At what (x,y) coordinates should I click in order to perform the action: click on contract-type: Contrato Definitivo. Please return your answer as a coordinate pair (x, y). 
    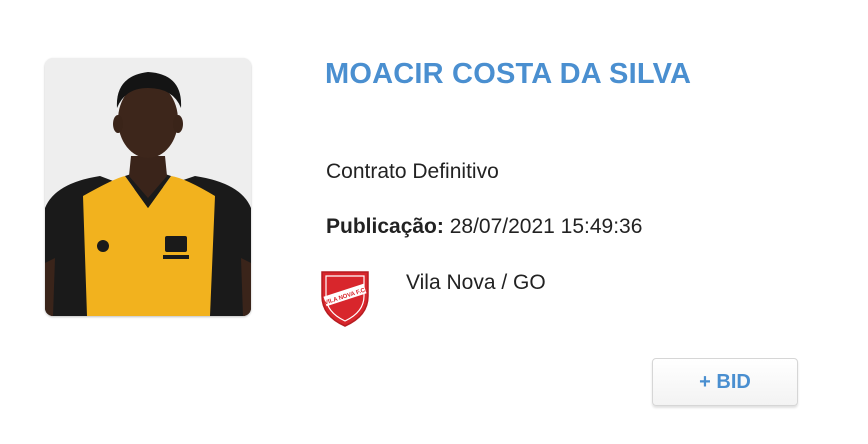
    Looking at the image, I should click on (412, 171).